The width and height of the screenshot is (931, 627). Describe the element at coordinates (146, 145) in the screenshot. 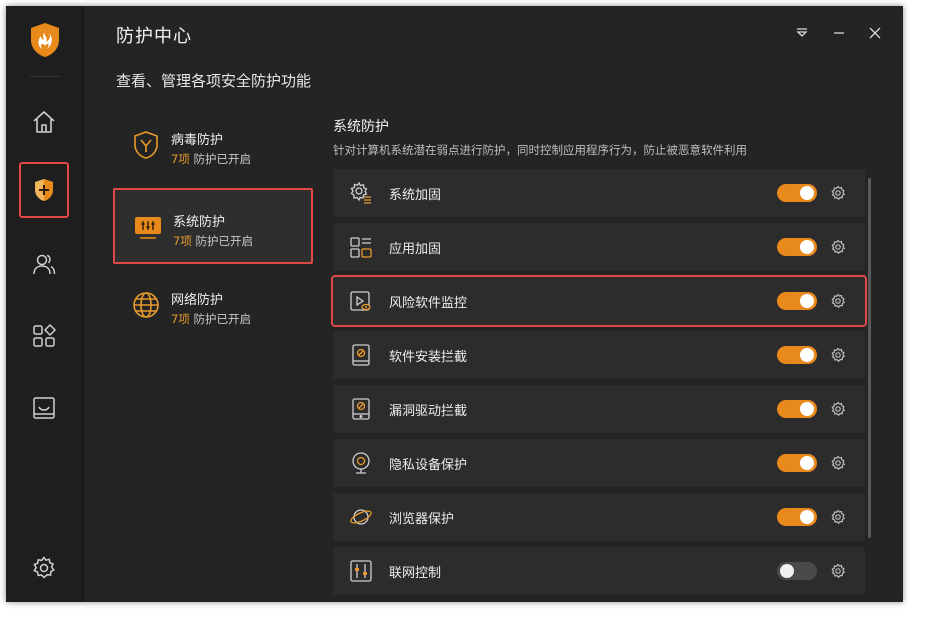

I see `virus-shield-icon` at that location.